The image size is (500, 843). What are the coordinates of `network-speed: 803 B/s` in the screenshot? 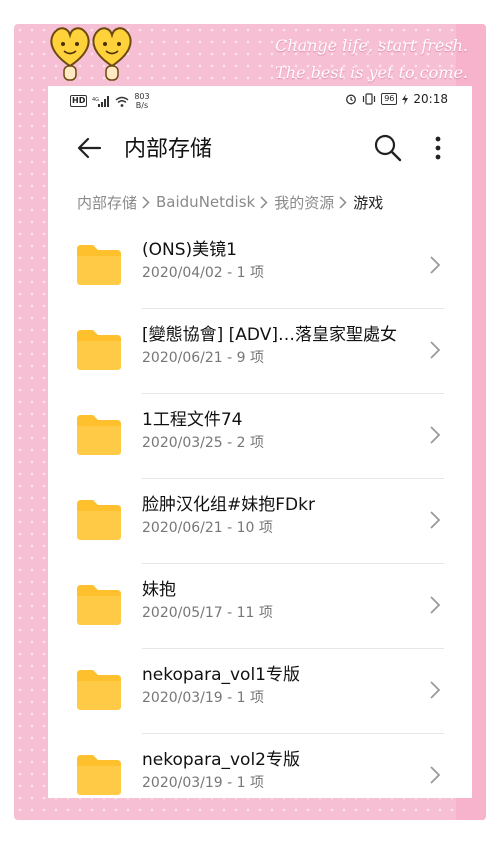 It's located at (141, 101).